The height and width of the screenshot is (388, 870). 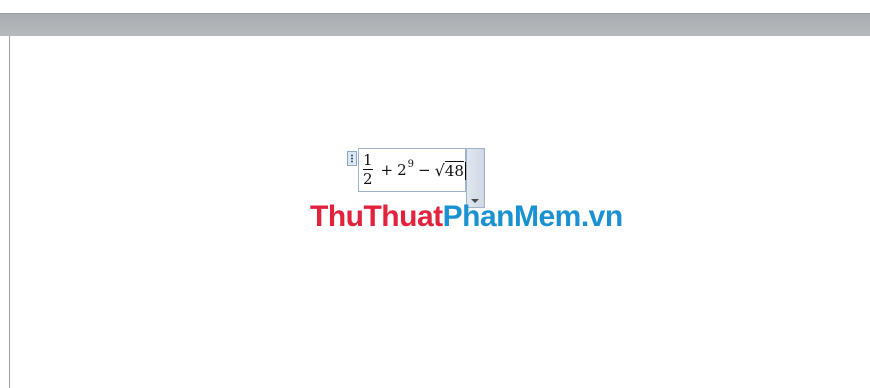 I want to click on equation-content: 1 2 + 2 9 − √ 48, so click(x=414, y=170).